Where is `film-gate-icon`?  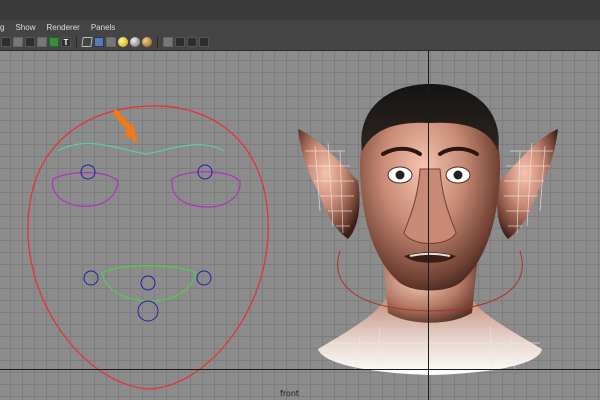
film-gate-icon is located at coordinates (54, 42).